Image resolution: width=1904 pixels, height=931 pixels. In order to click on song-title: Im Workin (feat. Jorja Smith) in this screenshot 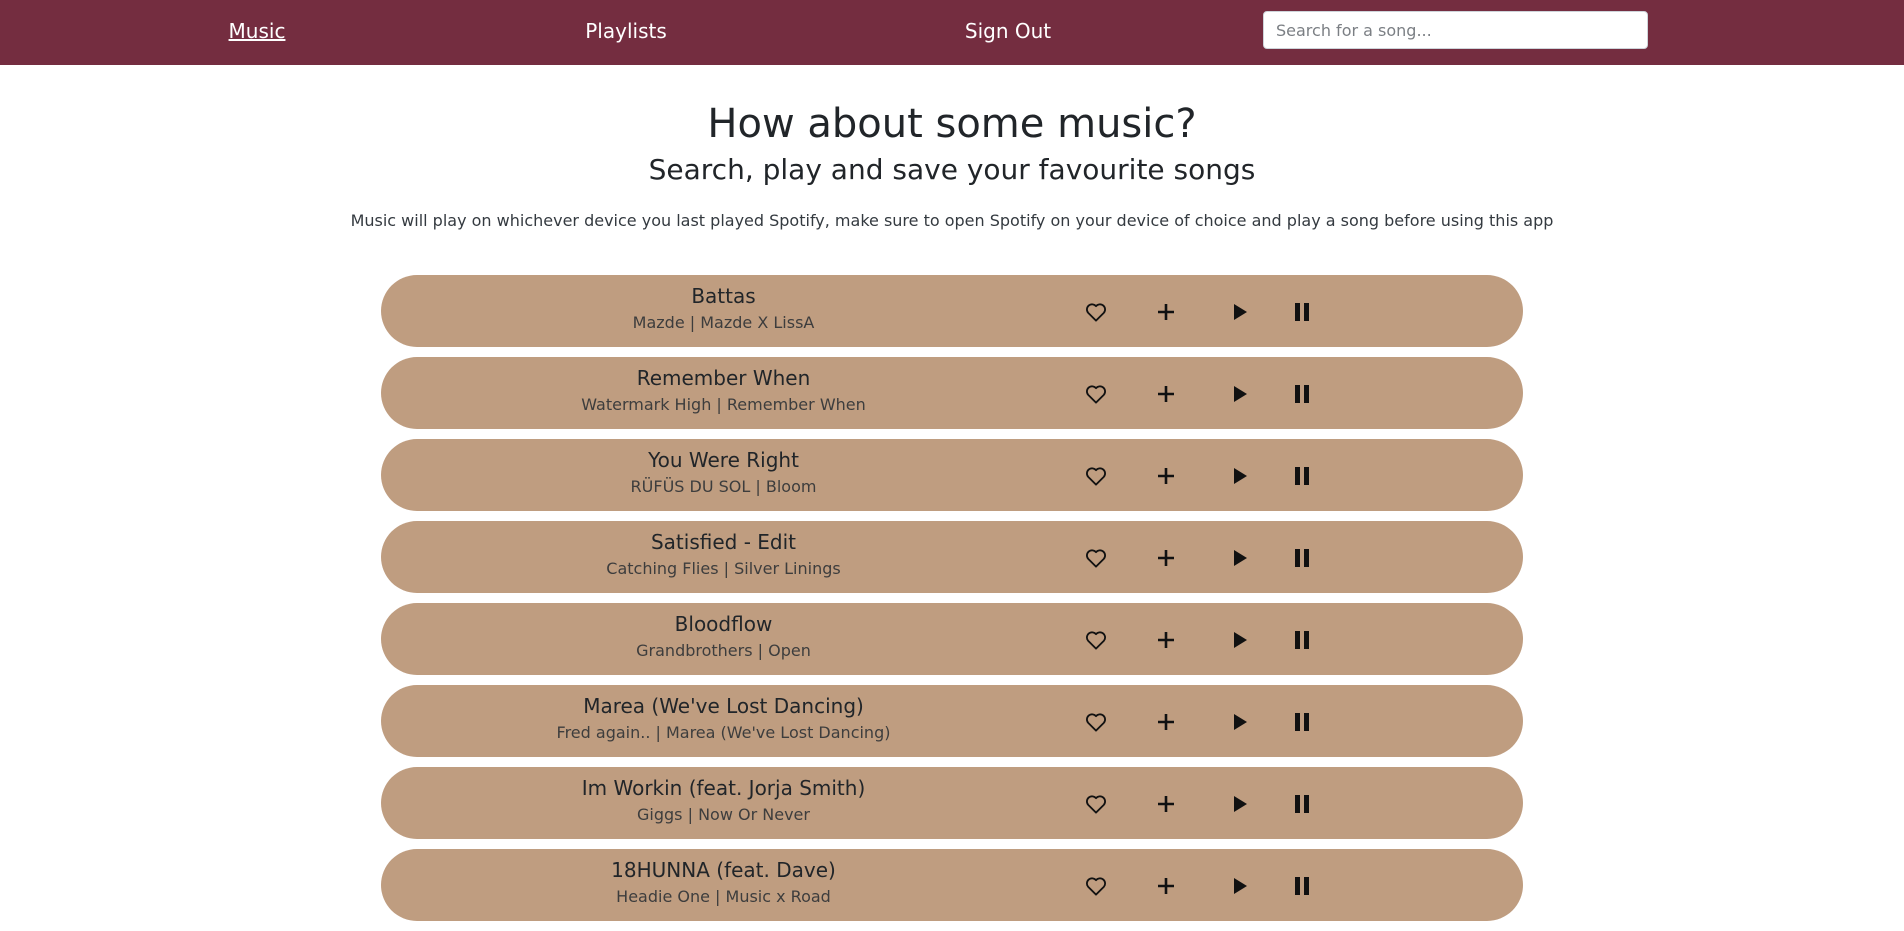, I will do `click(723, 788)`.